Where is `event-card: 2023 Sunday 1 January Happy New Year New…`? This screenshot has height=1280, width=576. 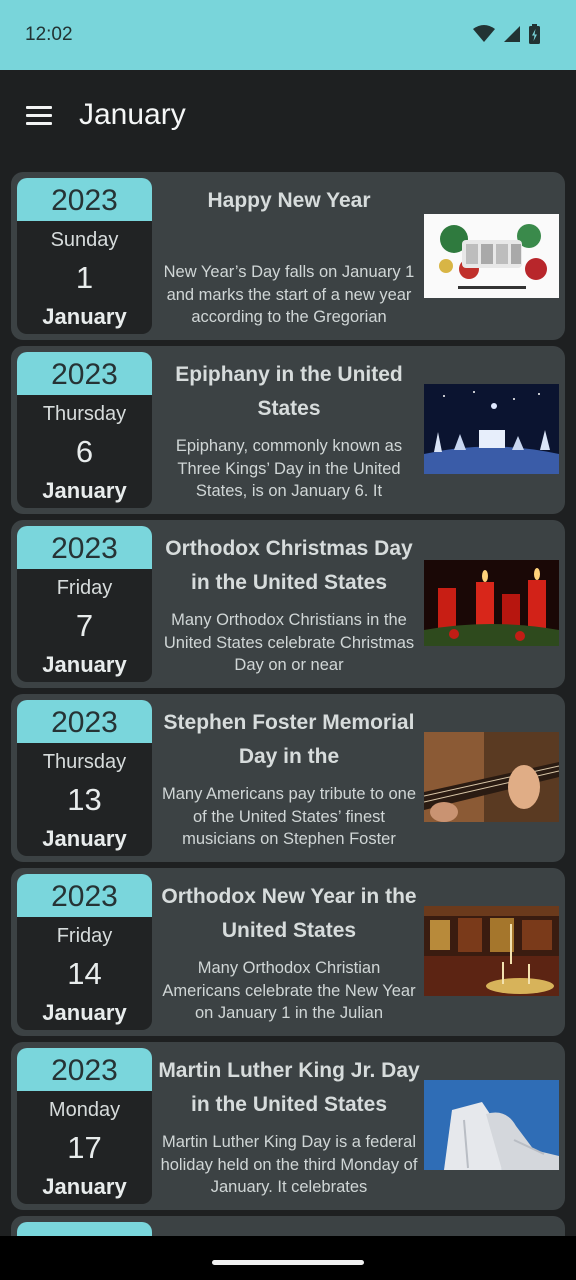
event-card: 2023 Sunday 1 January Happy New Year New… is located at coordinates (288, 256).